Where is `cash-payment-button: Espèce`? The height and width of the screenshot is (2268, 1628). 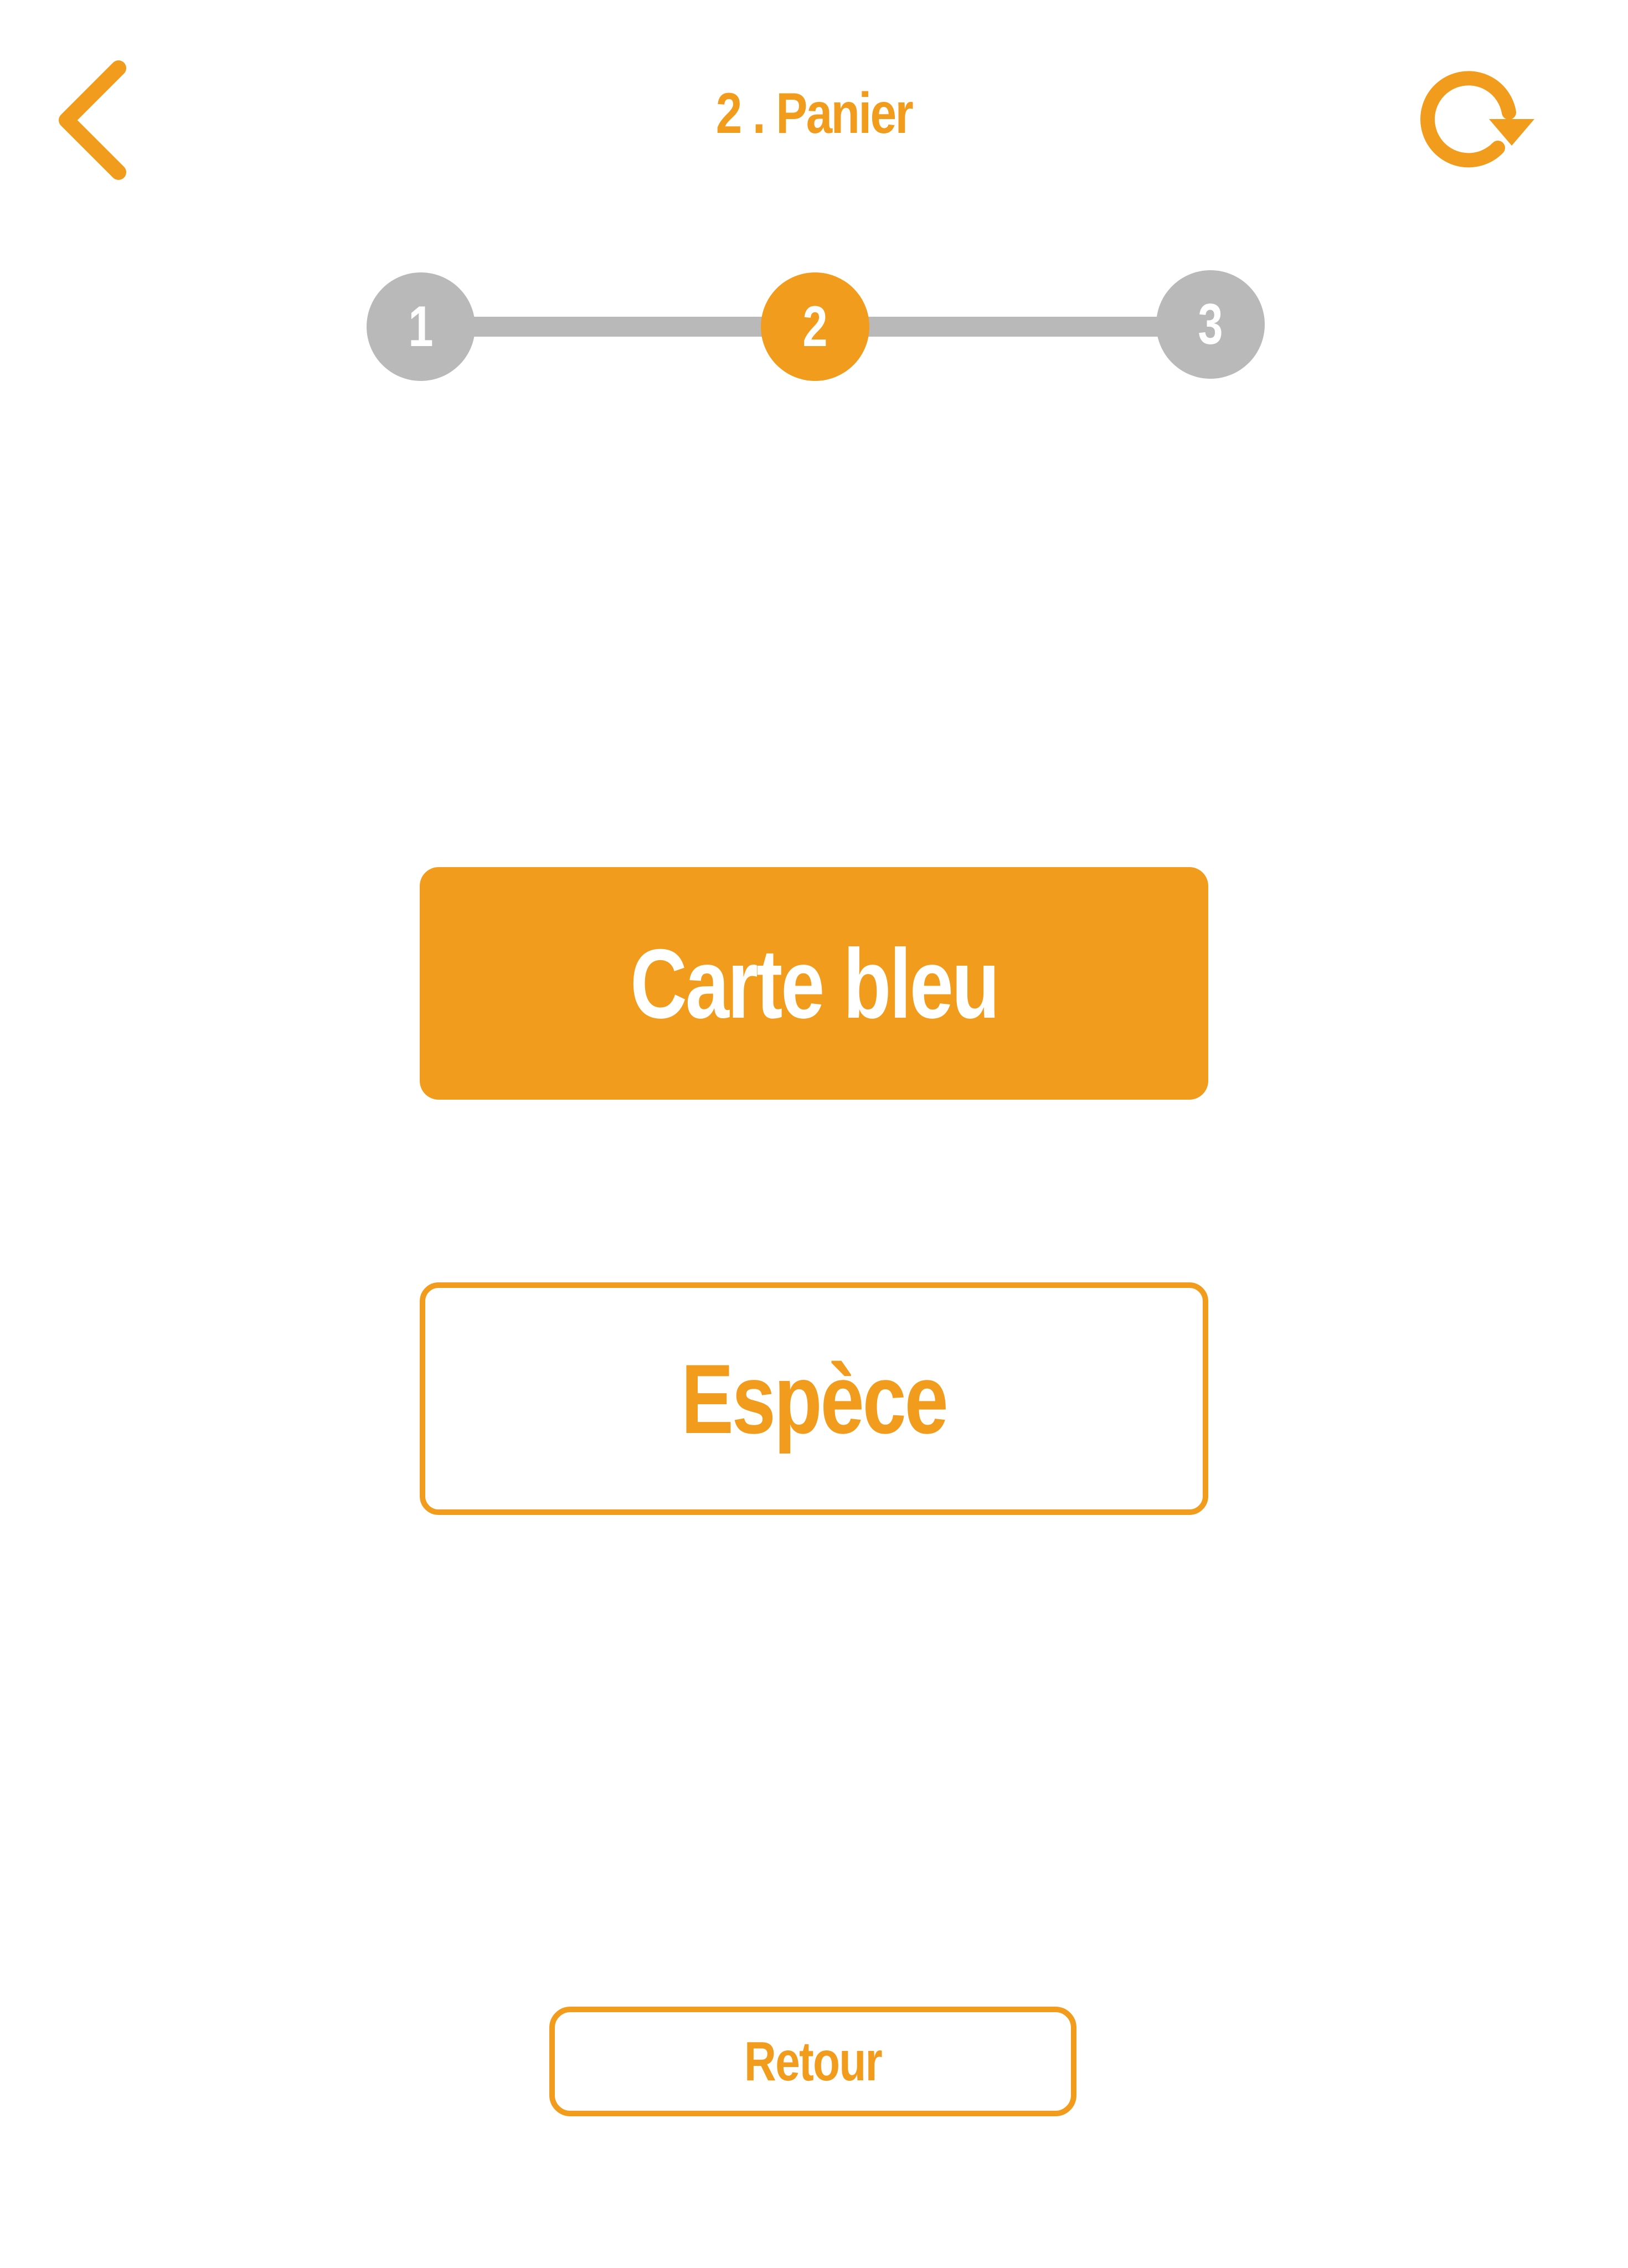
cash-payment-button: Espèce is located at coordinates (814, 1398).